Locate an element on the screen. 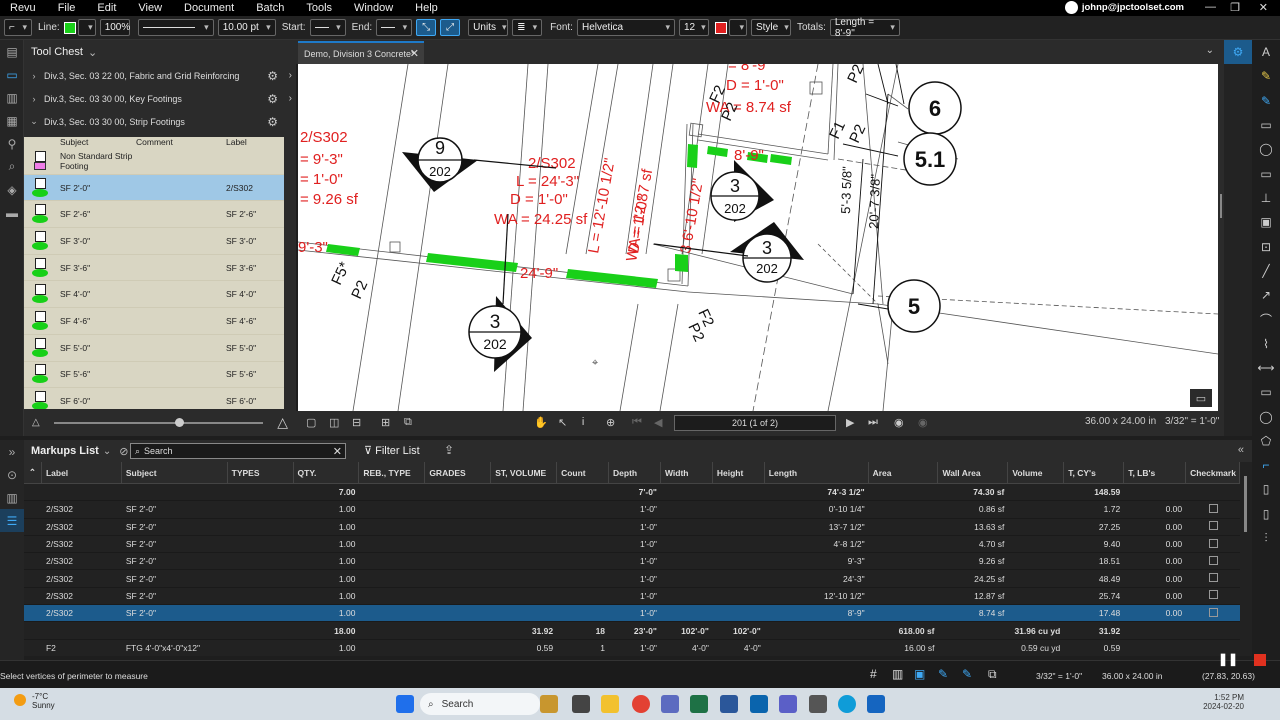 The width and height of the screenshot is (1280, 720). clock-app-icon is located at coordinates (818, 704).